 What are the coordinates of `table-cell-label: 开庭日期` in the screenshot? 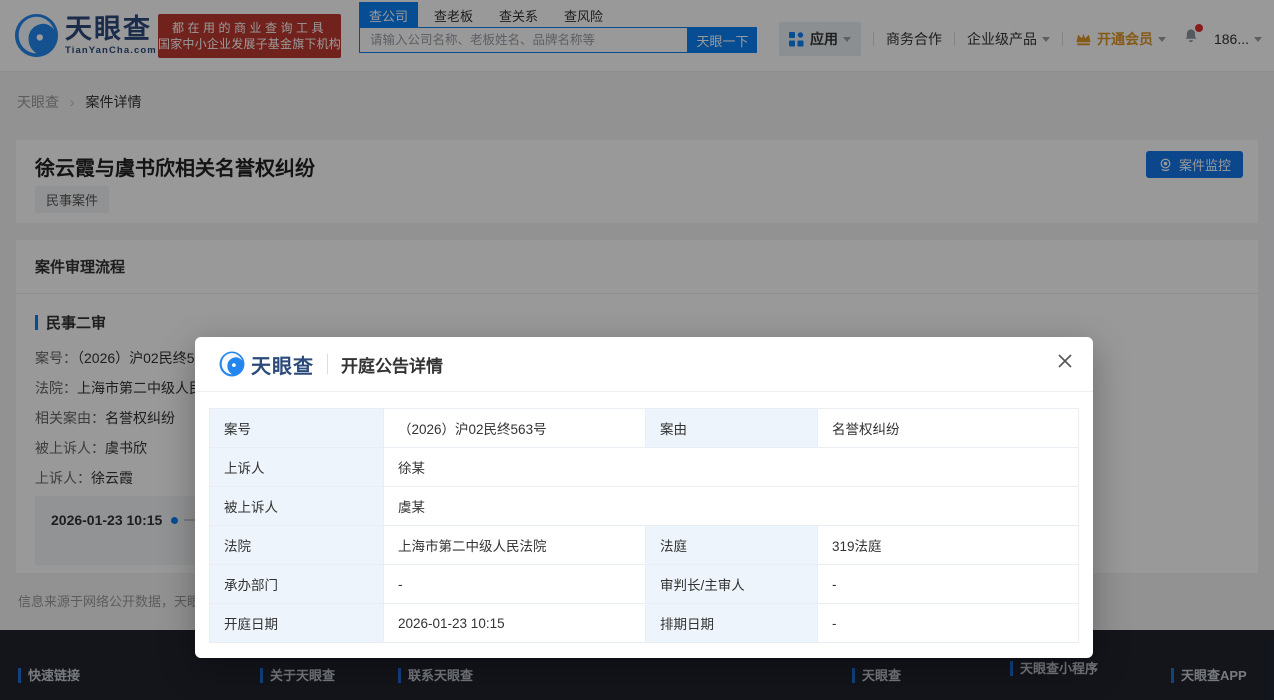 It's located at (296, 623).